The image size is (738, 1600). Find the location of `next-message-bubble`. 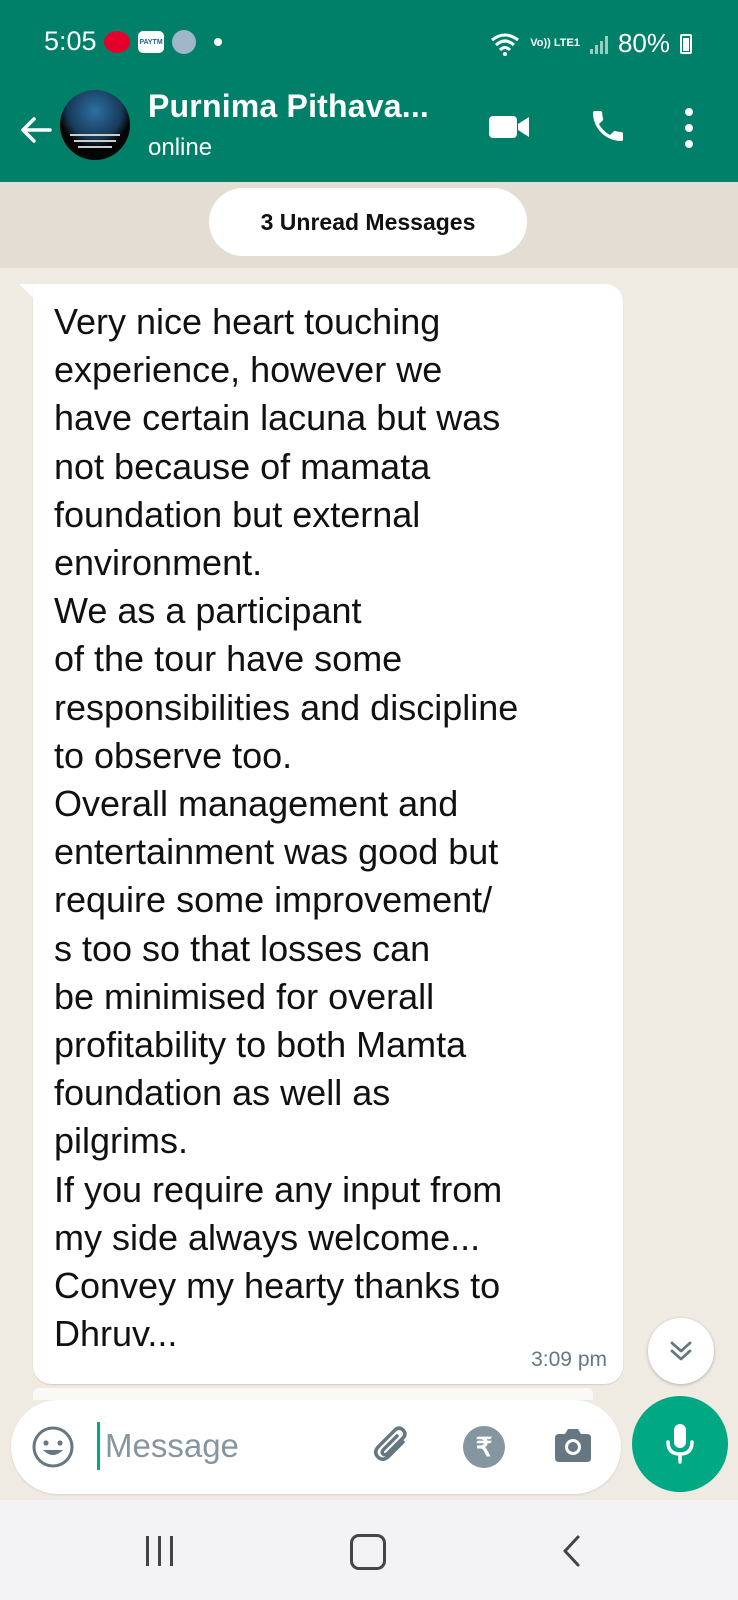

next-message-bubble is located at coordinates (313, 1394).